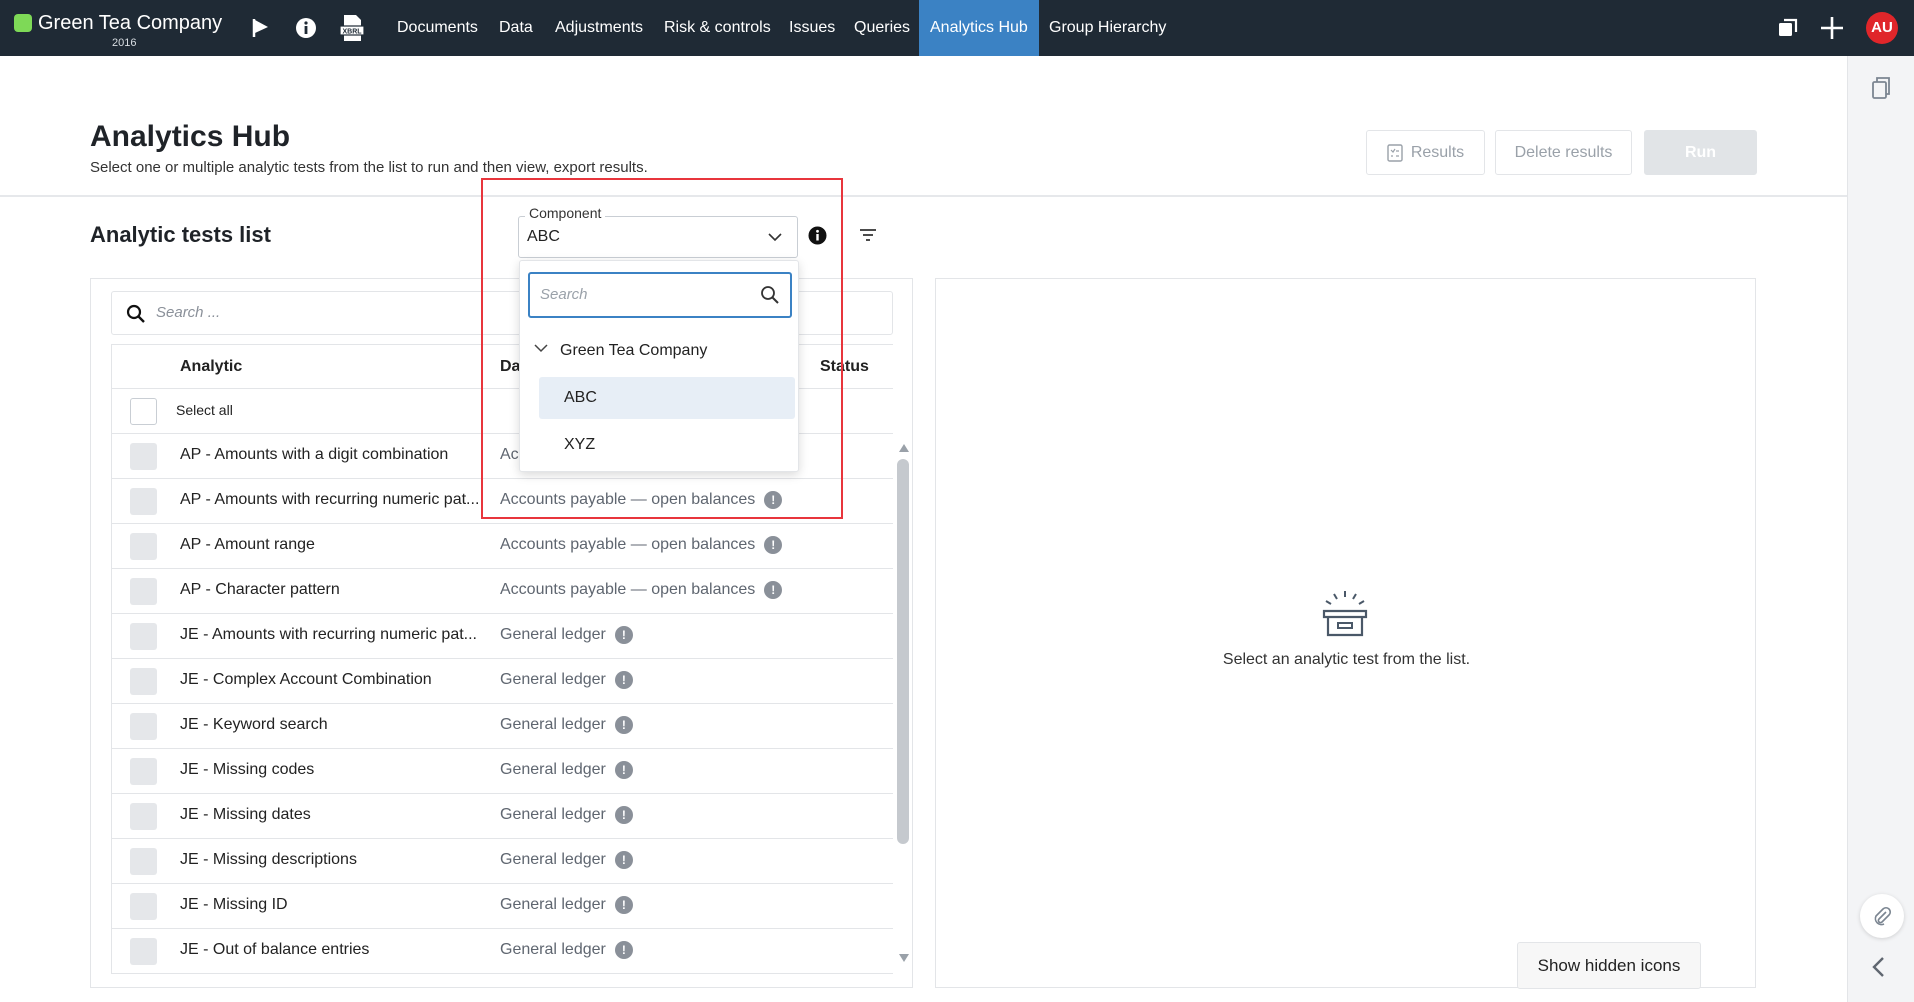  What do you see at coordinates (1425, 152) in the screenshot?
I see `results-button: Results` at bounding box center [1425, 152].